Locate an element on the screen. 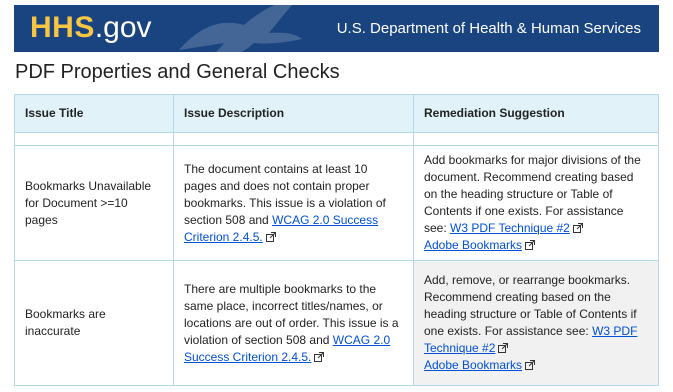 The height and width of the screenshot is (392, 673). page-title: PDF Properties and General Checks is located at coordinates (177, 72).